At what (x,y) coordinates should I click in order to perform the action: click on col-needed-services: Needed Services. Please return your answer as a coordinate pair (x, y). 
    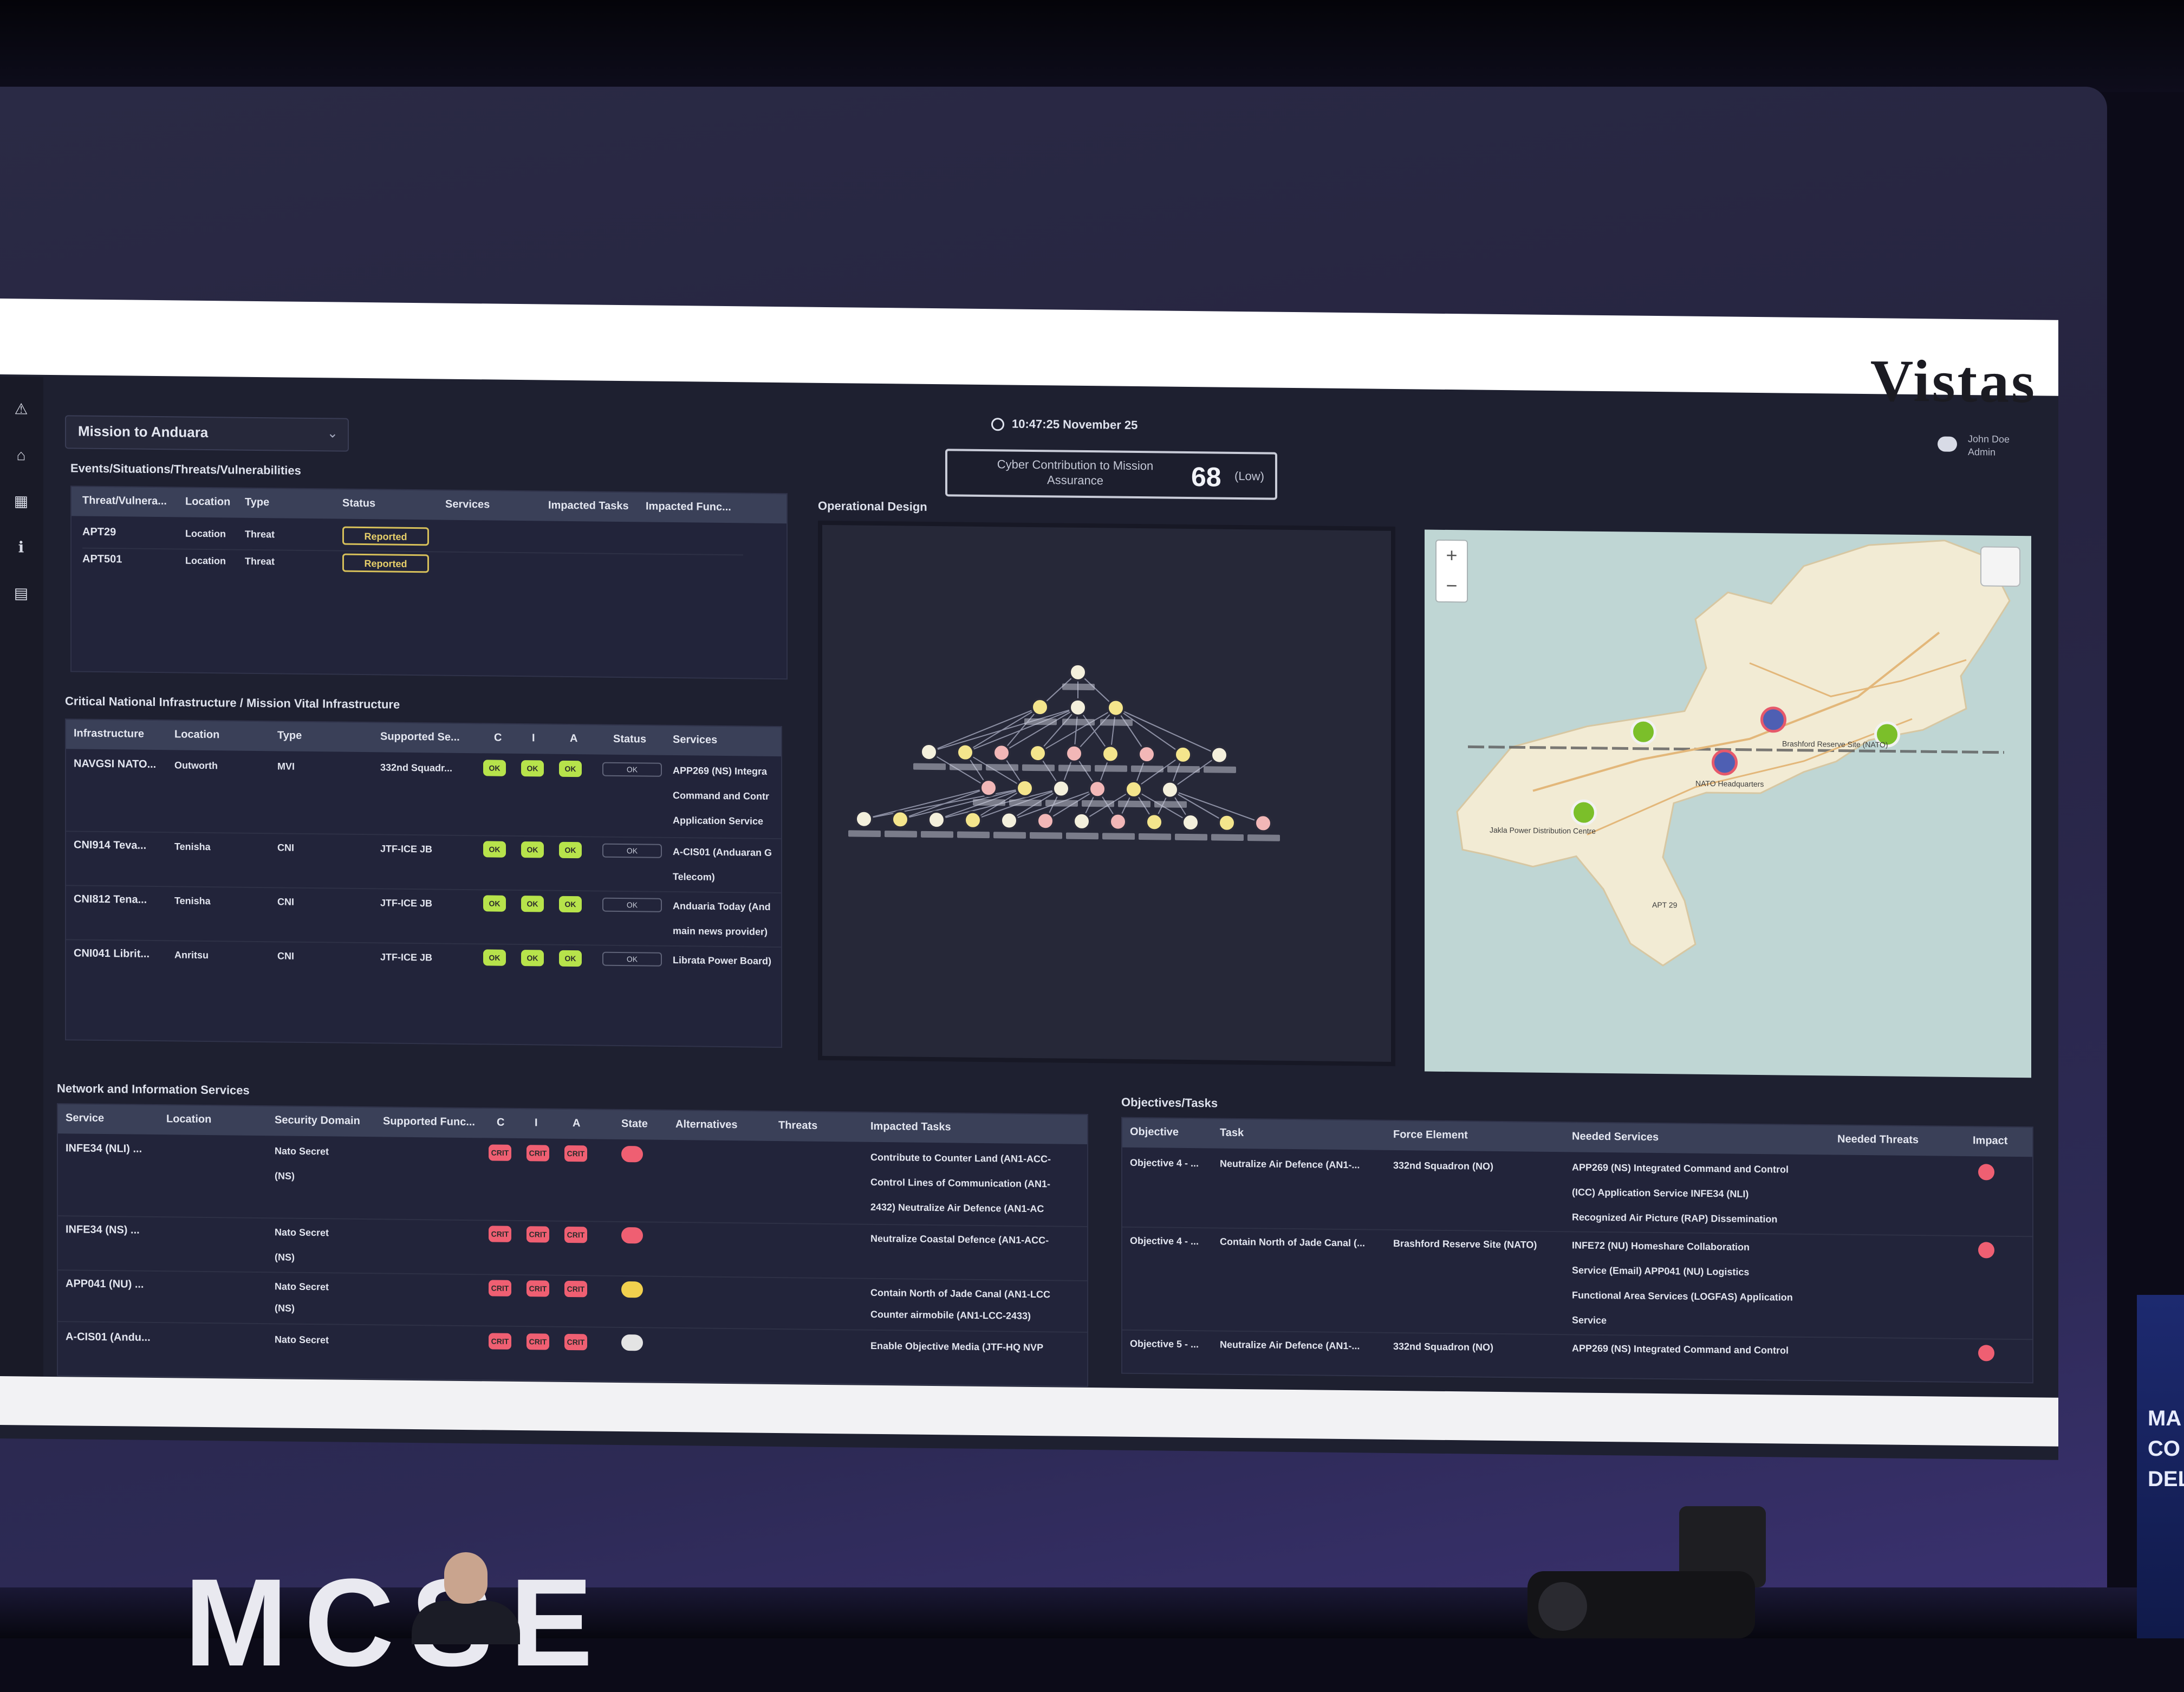
    Looking at the image, I should click on (1615, 1137).